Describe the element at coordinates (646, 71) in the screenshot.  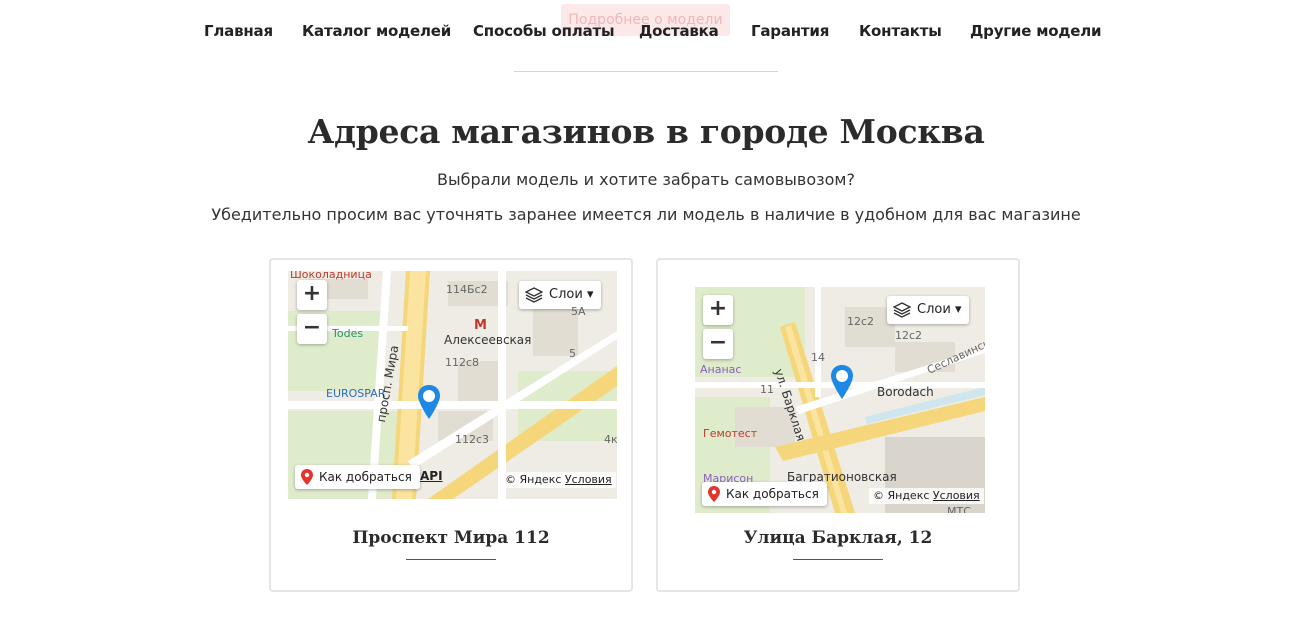
I see `nav-divider` at that location.